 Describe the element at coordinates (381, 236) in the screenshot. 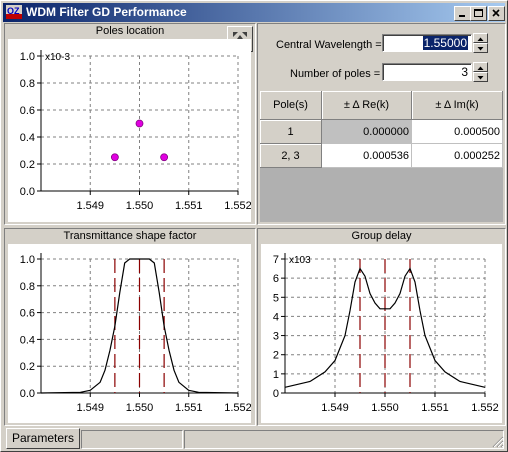

I see `group-delay-plot-title: Group delay` at that location.